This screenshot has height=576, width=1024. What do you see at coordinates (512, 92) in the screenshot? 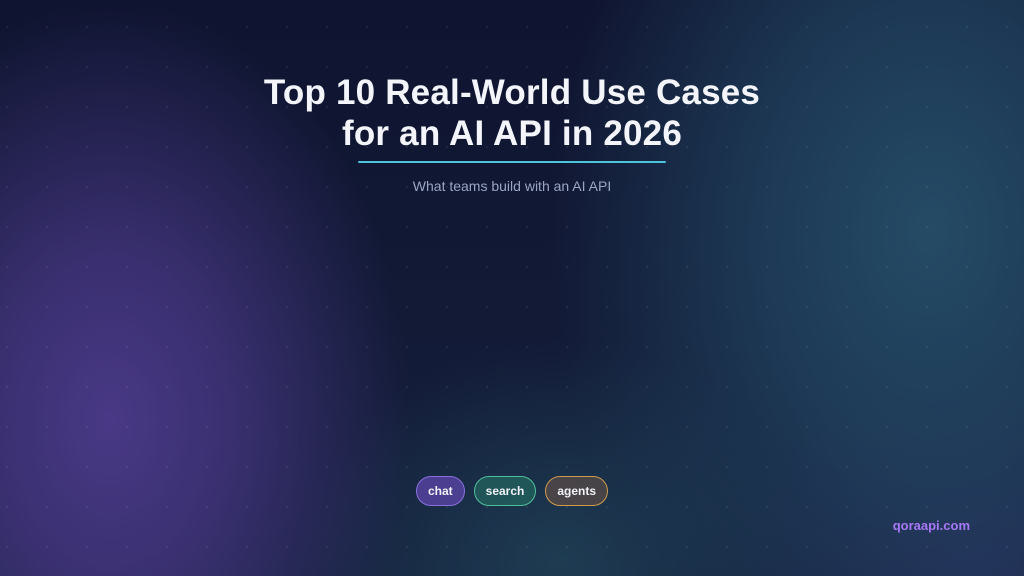
I see `title-line-1: Top 10 Real-World Use Cases` at bounding box center [512, 92].